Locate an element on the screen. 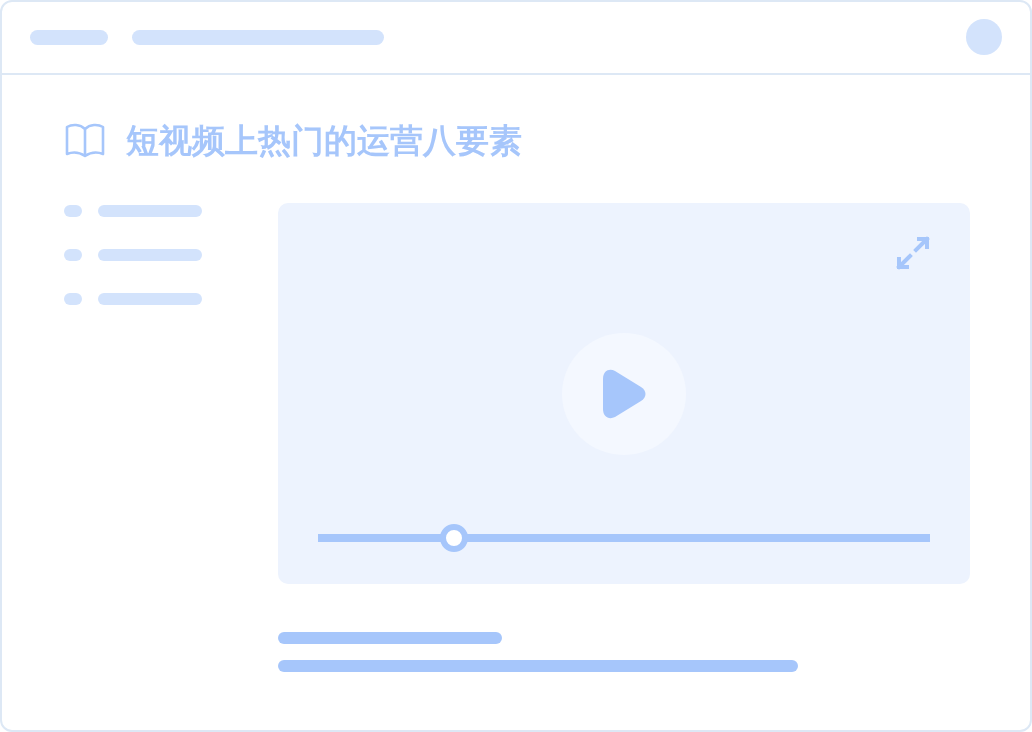  expand-icon is located at coordinates (913, 253).